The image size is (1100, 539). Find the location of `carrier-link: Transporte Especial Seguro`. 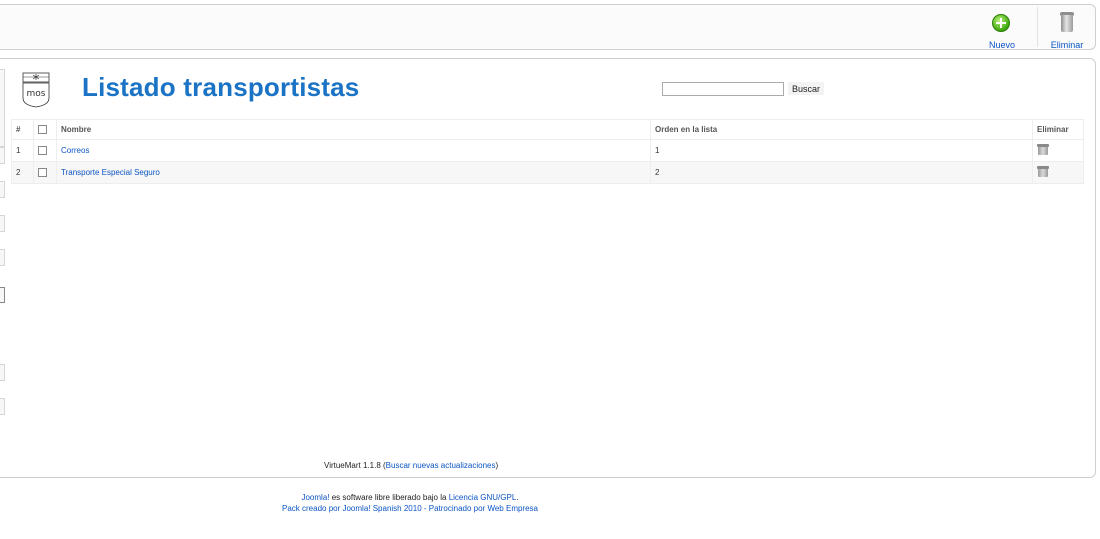

carrier-link: Transporte Especial Seguro is located at coordinates (110, 172).